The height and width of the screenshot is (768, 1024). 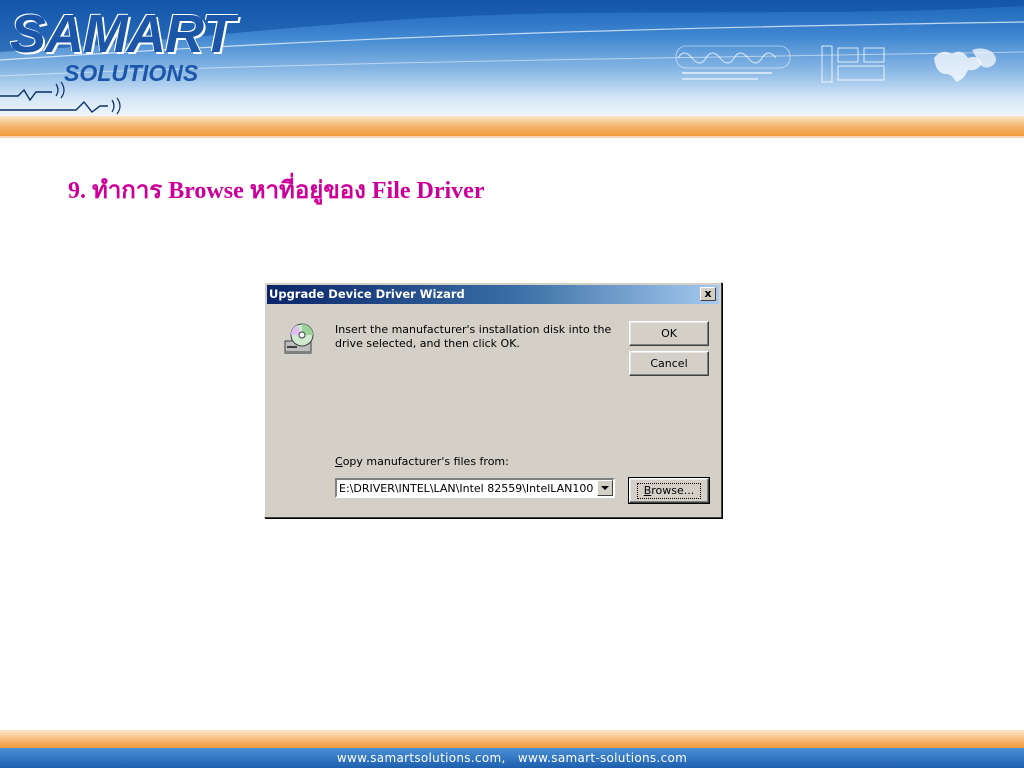 What do you see at coordinates (425, 461) in the screenshot?
I see `copy-label-text: opy manufacturer's files from:` at bounding box center [425, 461].